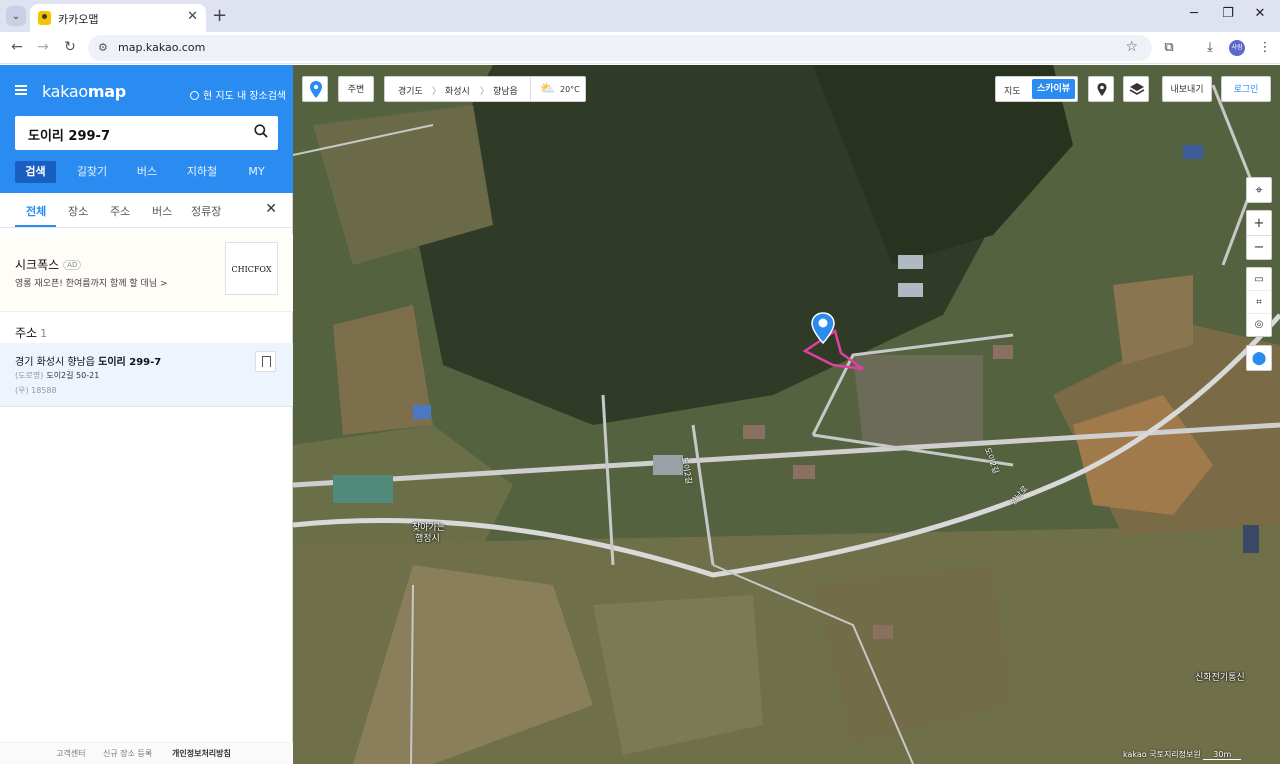 The width and height of the screenshot is (1280, 764). I want to click on in-map-search-toggle: 현 지도 내 장소검색, so click(238, 94).